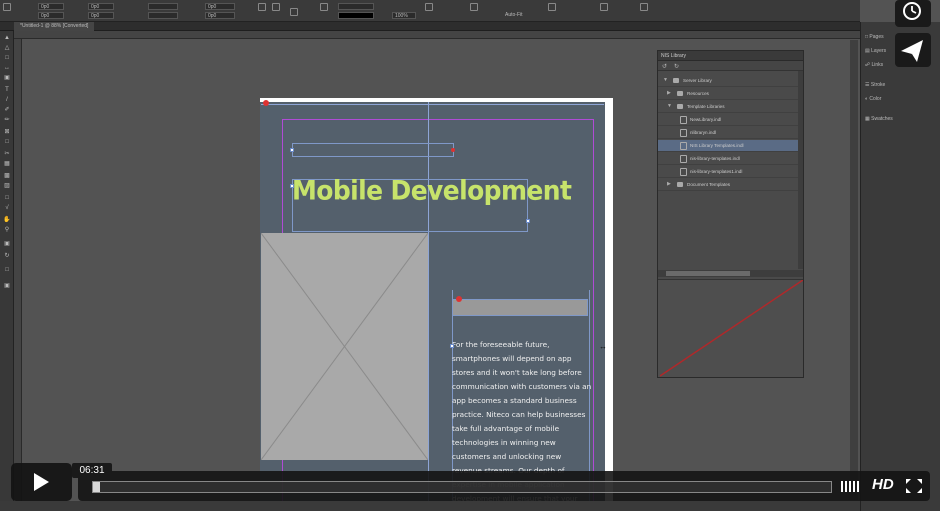 This screenshot has width=940, height=511. What do you see at coordinates (800, 170) in the screenshot?
I see `vertical-scrollbar` at bounding box center [800, 170].